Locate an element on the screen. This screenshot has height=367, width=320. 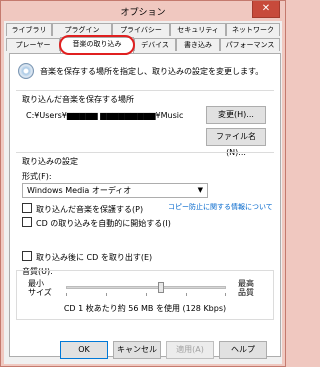
tab-player: プレーヤー is located at coordinates (33, 44).